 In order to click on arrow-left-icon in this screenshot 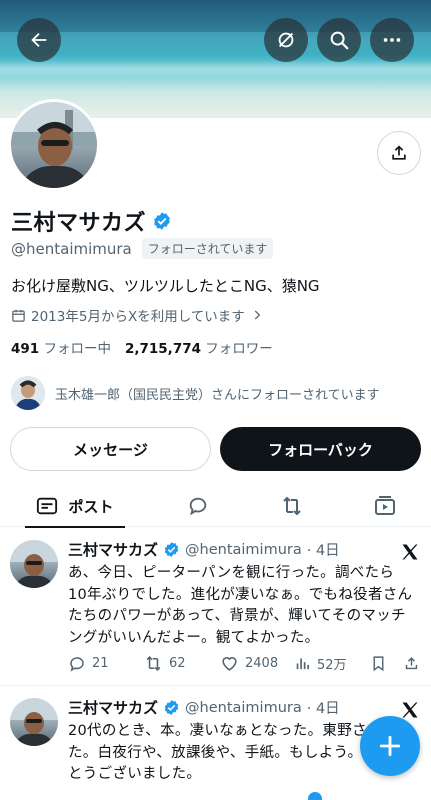, I will do `click(39, 40)`.